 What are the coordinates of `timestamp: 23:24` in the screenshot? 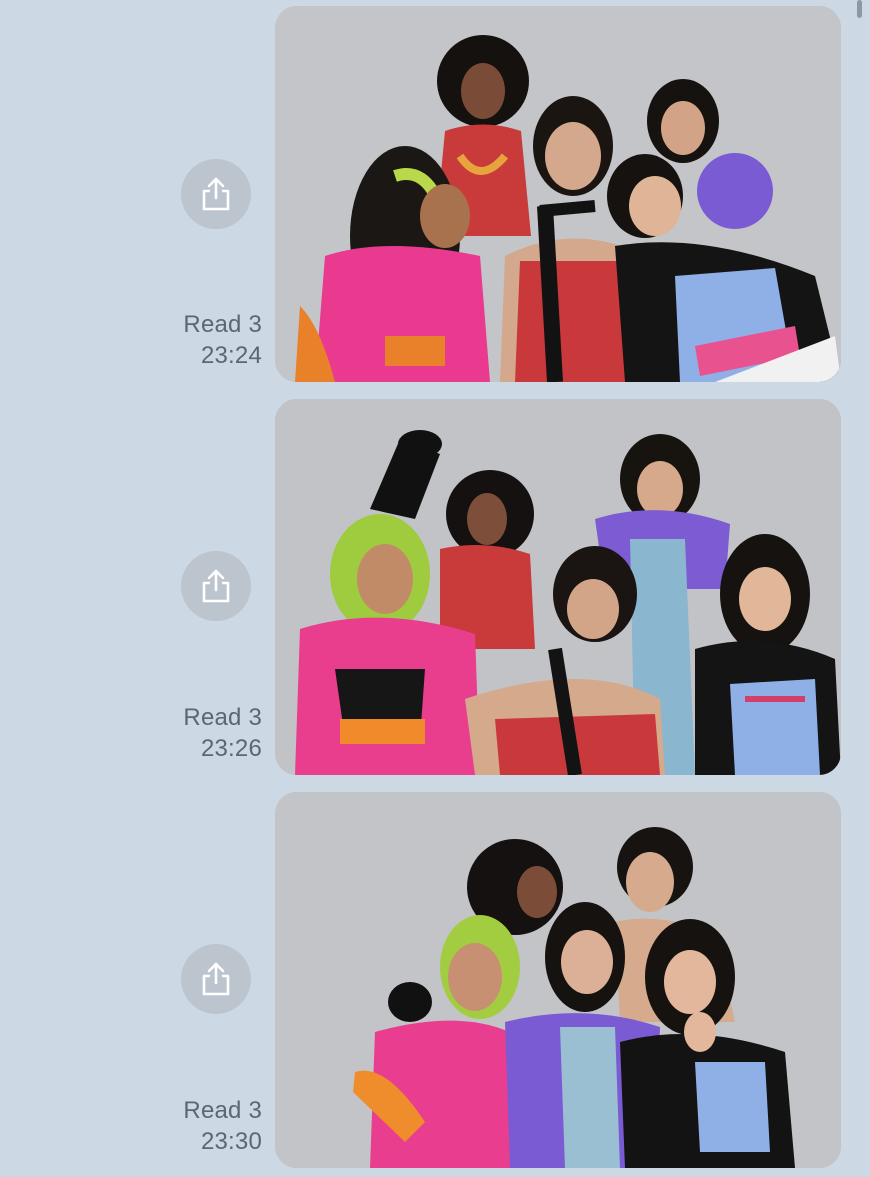 It's located at (231, 355).